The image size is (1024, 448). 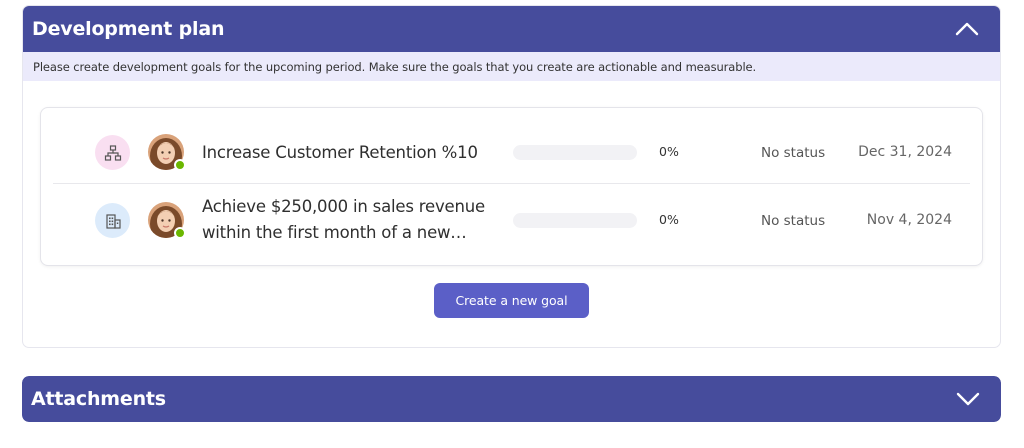 I want to click on collapse-chevron-up-icon, so click(x=967, y=29).